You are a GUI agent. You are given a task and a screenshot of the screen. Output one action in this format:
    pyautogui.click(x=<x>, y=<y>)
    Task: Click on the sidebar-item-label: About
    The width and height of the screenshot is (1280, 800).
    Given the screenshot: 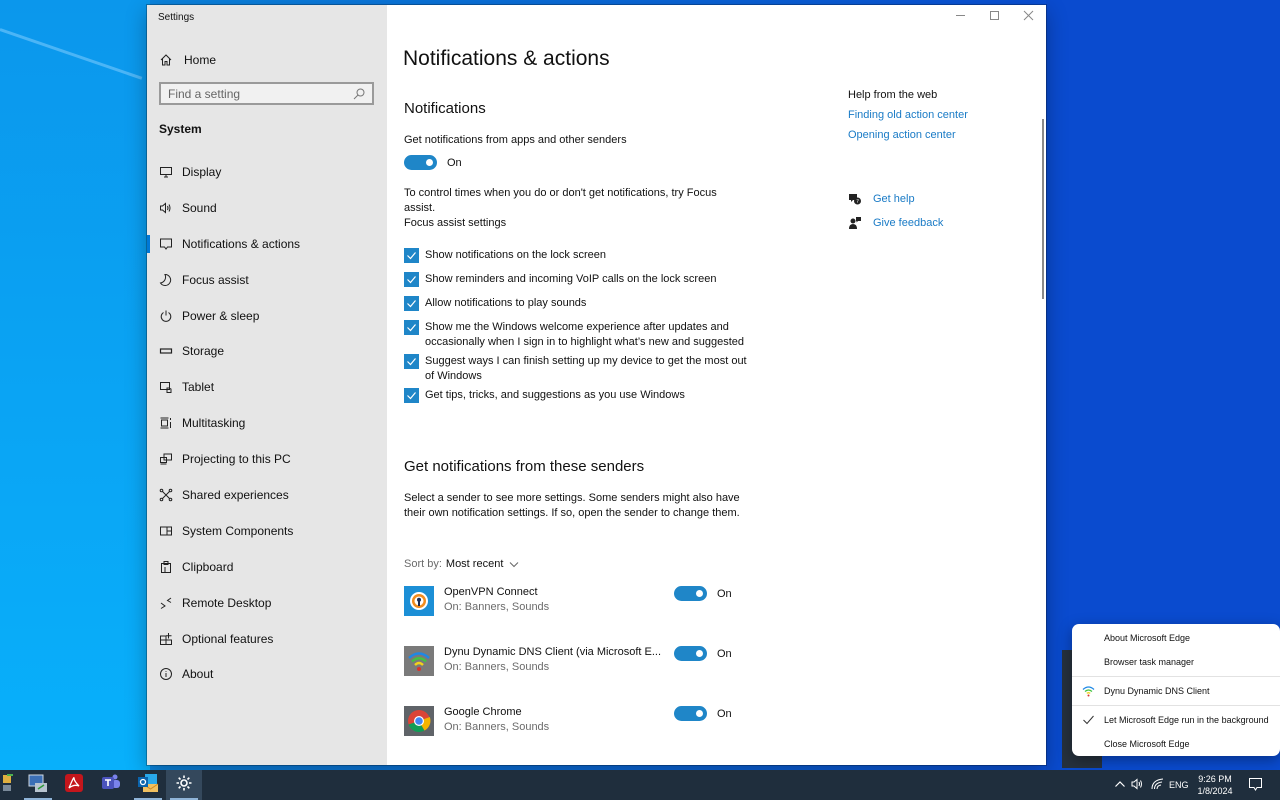 What is the action you would take?
    pyautogui.click(x=198, y=674)
    